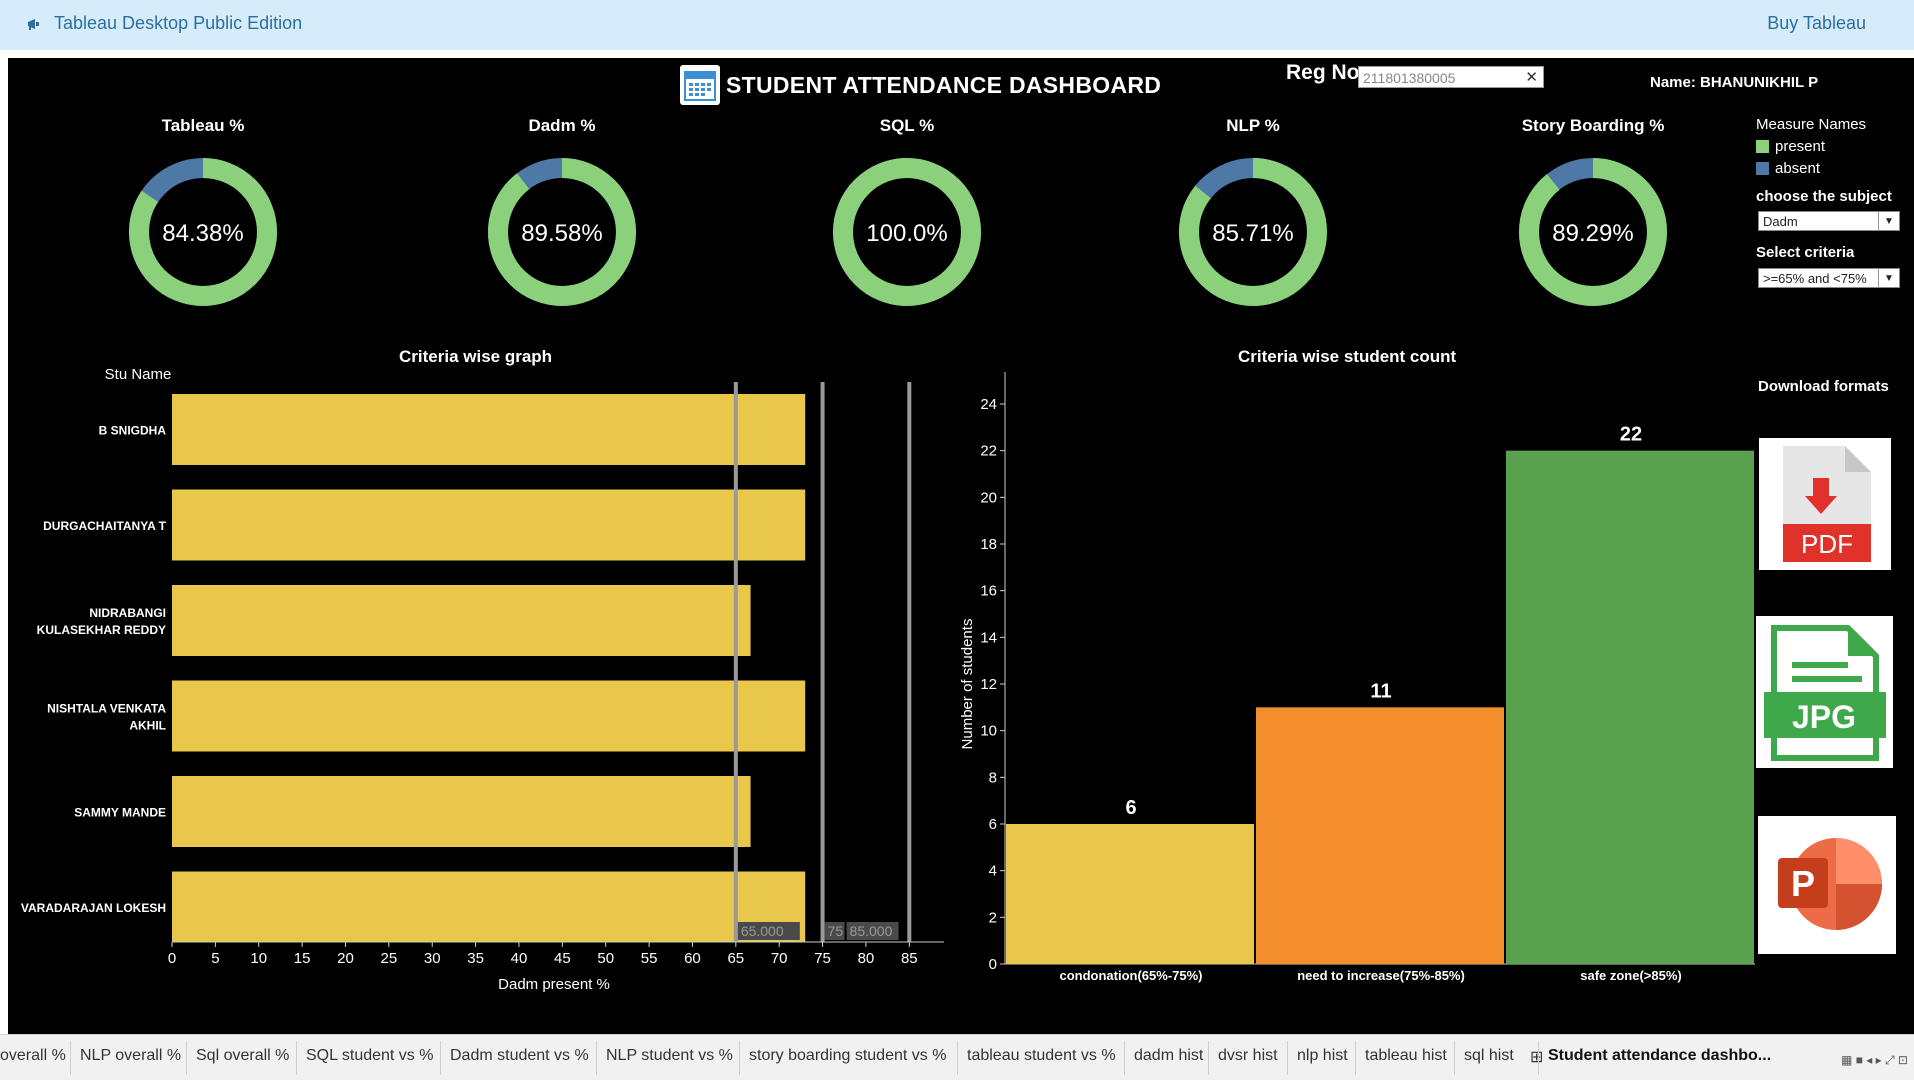 This screenshot has width=1914, height=1080. Describe the element at coordinates (554, 984) in the screenshot. I see `x-axis-label: Dadm present %` at that location.